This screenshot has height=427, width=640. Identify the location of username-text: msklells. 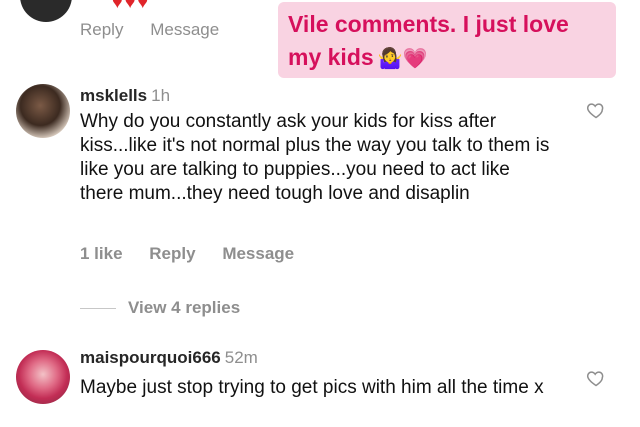
(113, 95).